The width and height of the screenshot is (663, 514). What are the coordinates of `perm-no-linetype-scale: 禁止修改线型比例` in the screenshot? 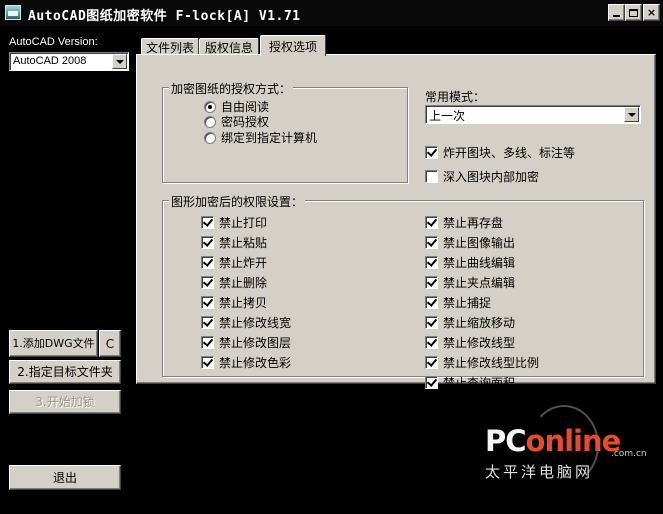 It's located at (482, 362).